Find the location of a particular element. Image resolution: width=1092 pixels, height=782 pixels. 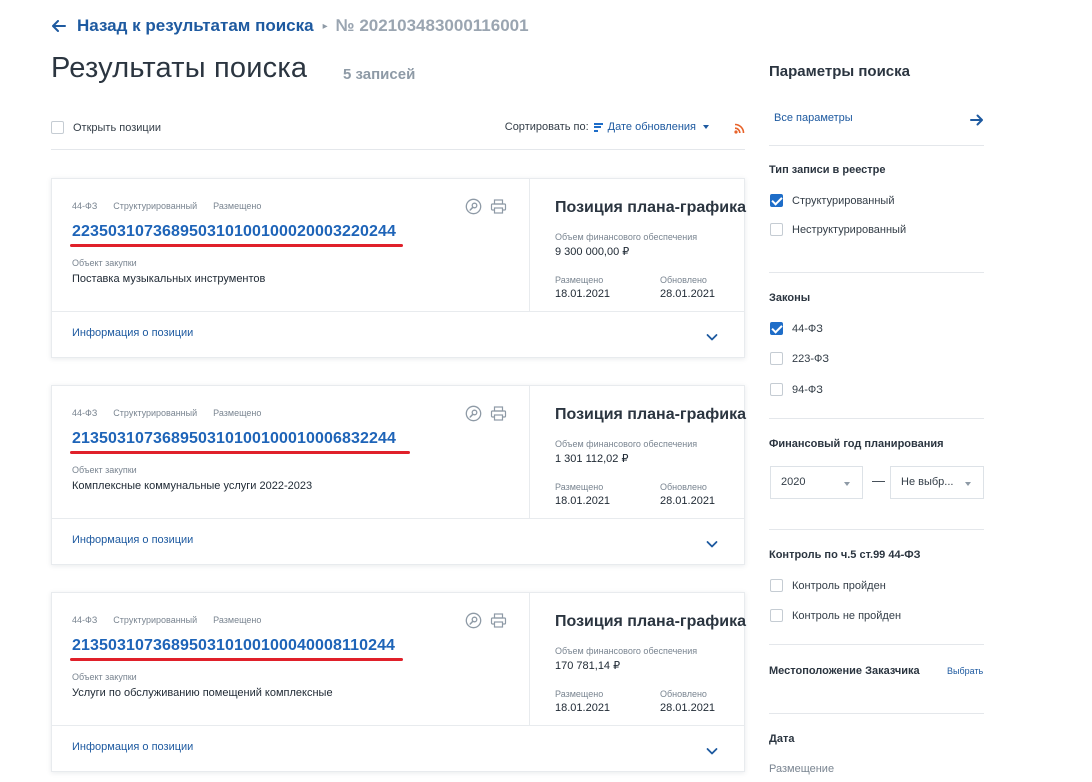

all-params-link: Все параметры is located at coordinates (813, 118).